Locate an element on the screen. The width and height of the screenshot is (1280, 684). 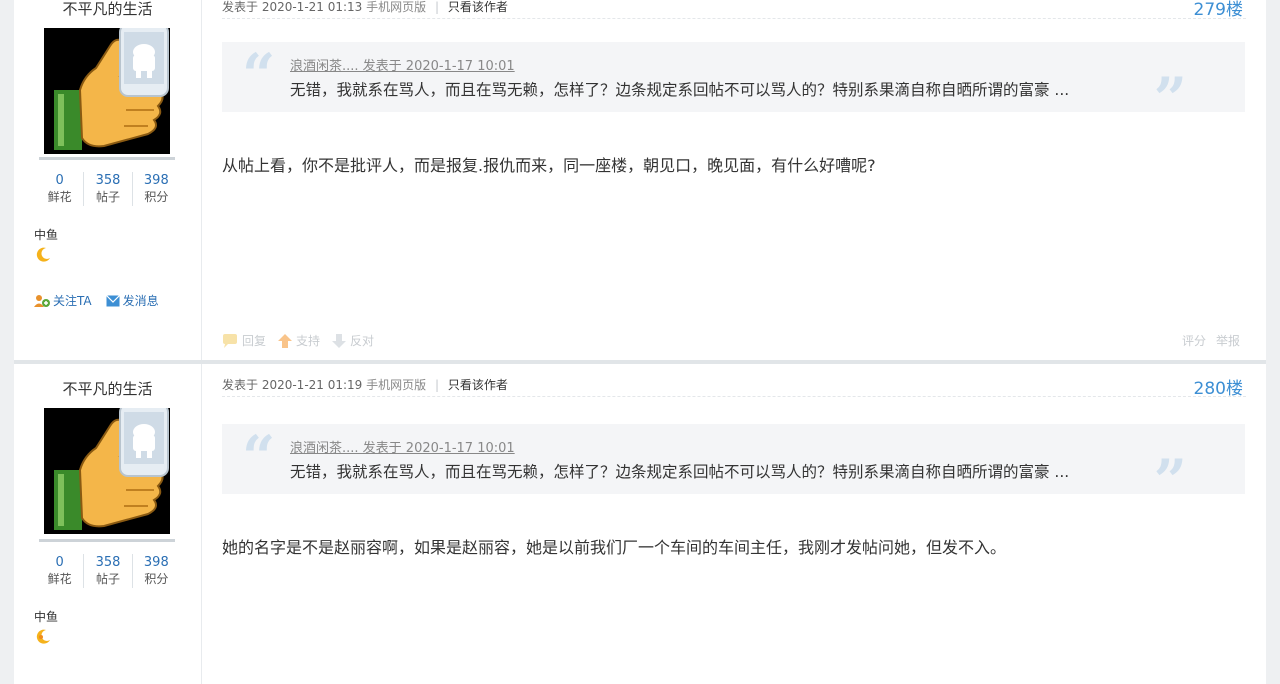
report-button: 举报 is located at coordinates (1228, 340).